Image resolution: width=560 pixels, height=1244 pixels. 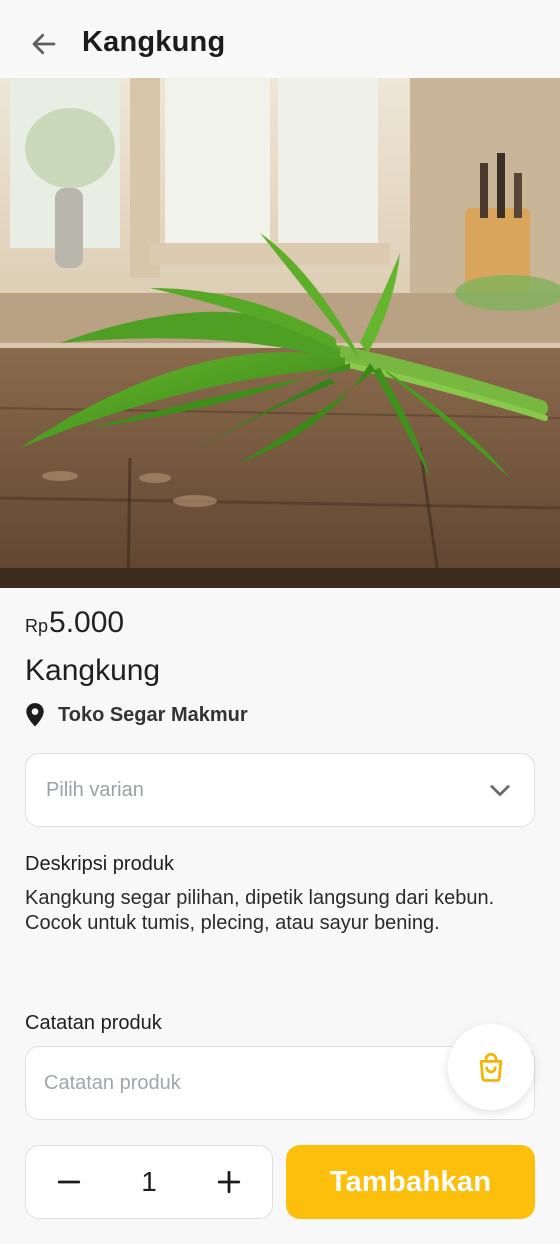 I want to click on product-name: Kangkung, so click(x=93, y=670).